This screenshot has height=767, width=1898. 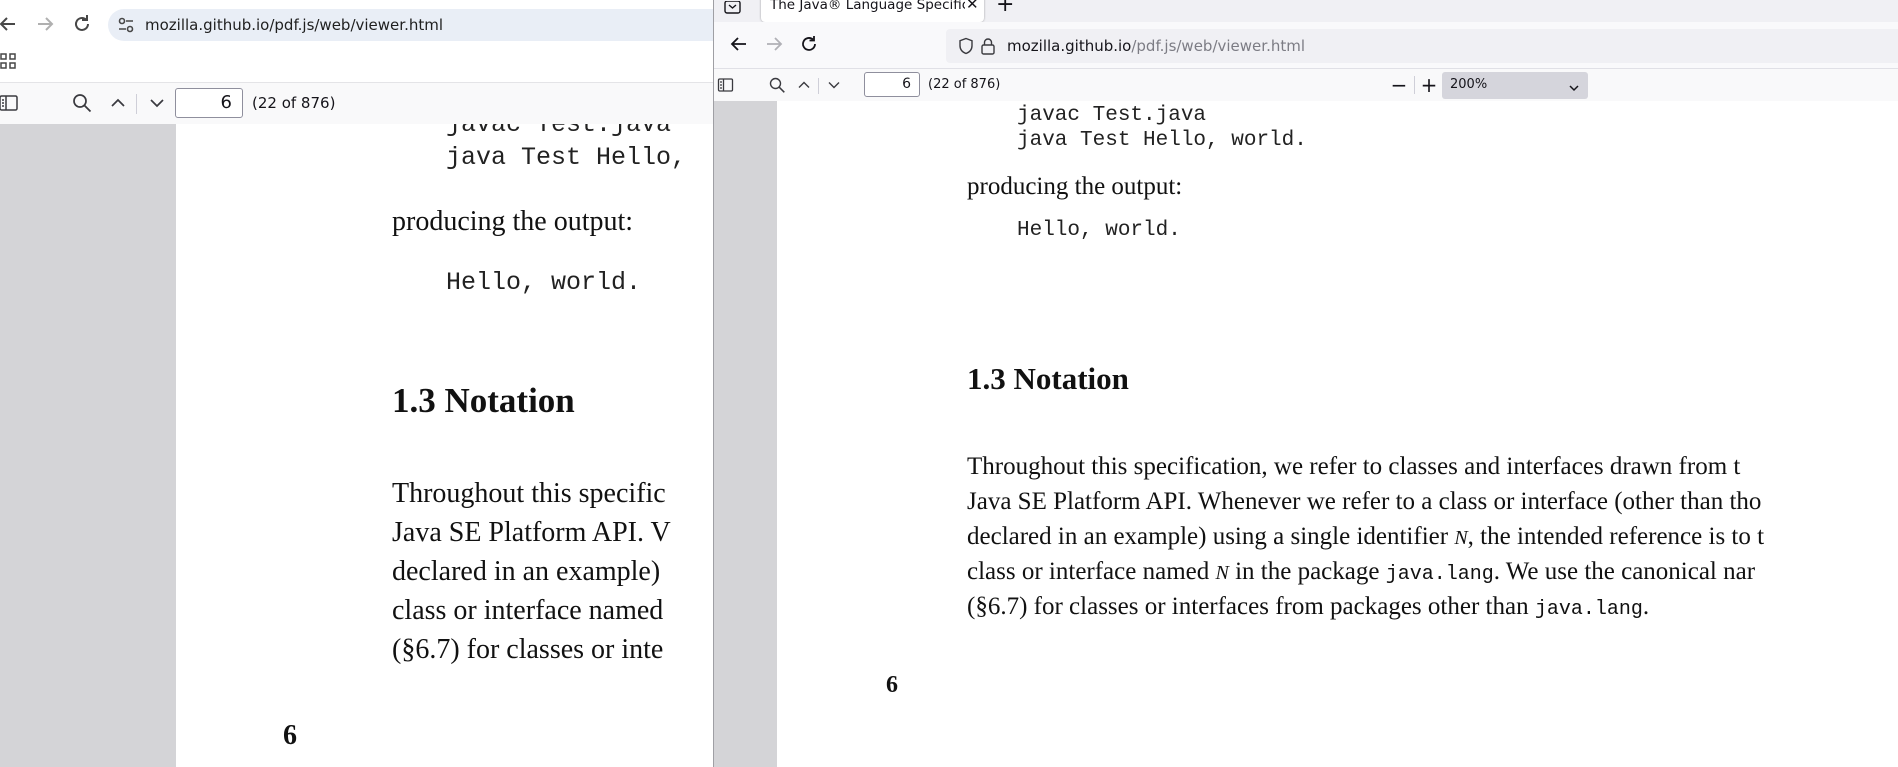 What do you see at coordinates (526, 571) in the screenshot?
I see `paragraph-line: declared in an example)` at bounding box center [526, 571].